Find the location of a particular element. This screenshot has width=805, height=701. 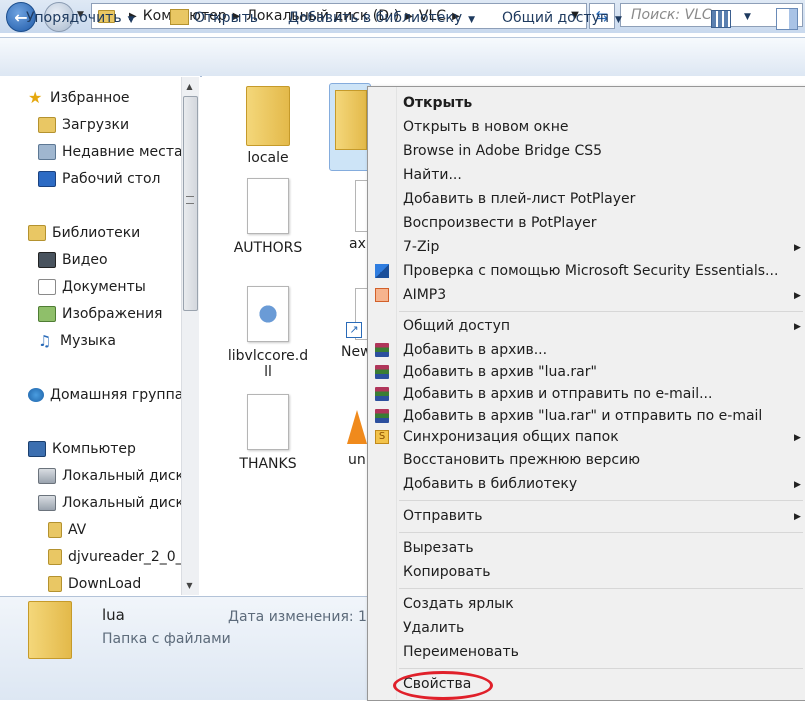

menu-open-new-window: Открыть в новом окне is located at coordinates (485, 127).